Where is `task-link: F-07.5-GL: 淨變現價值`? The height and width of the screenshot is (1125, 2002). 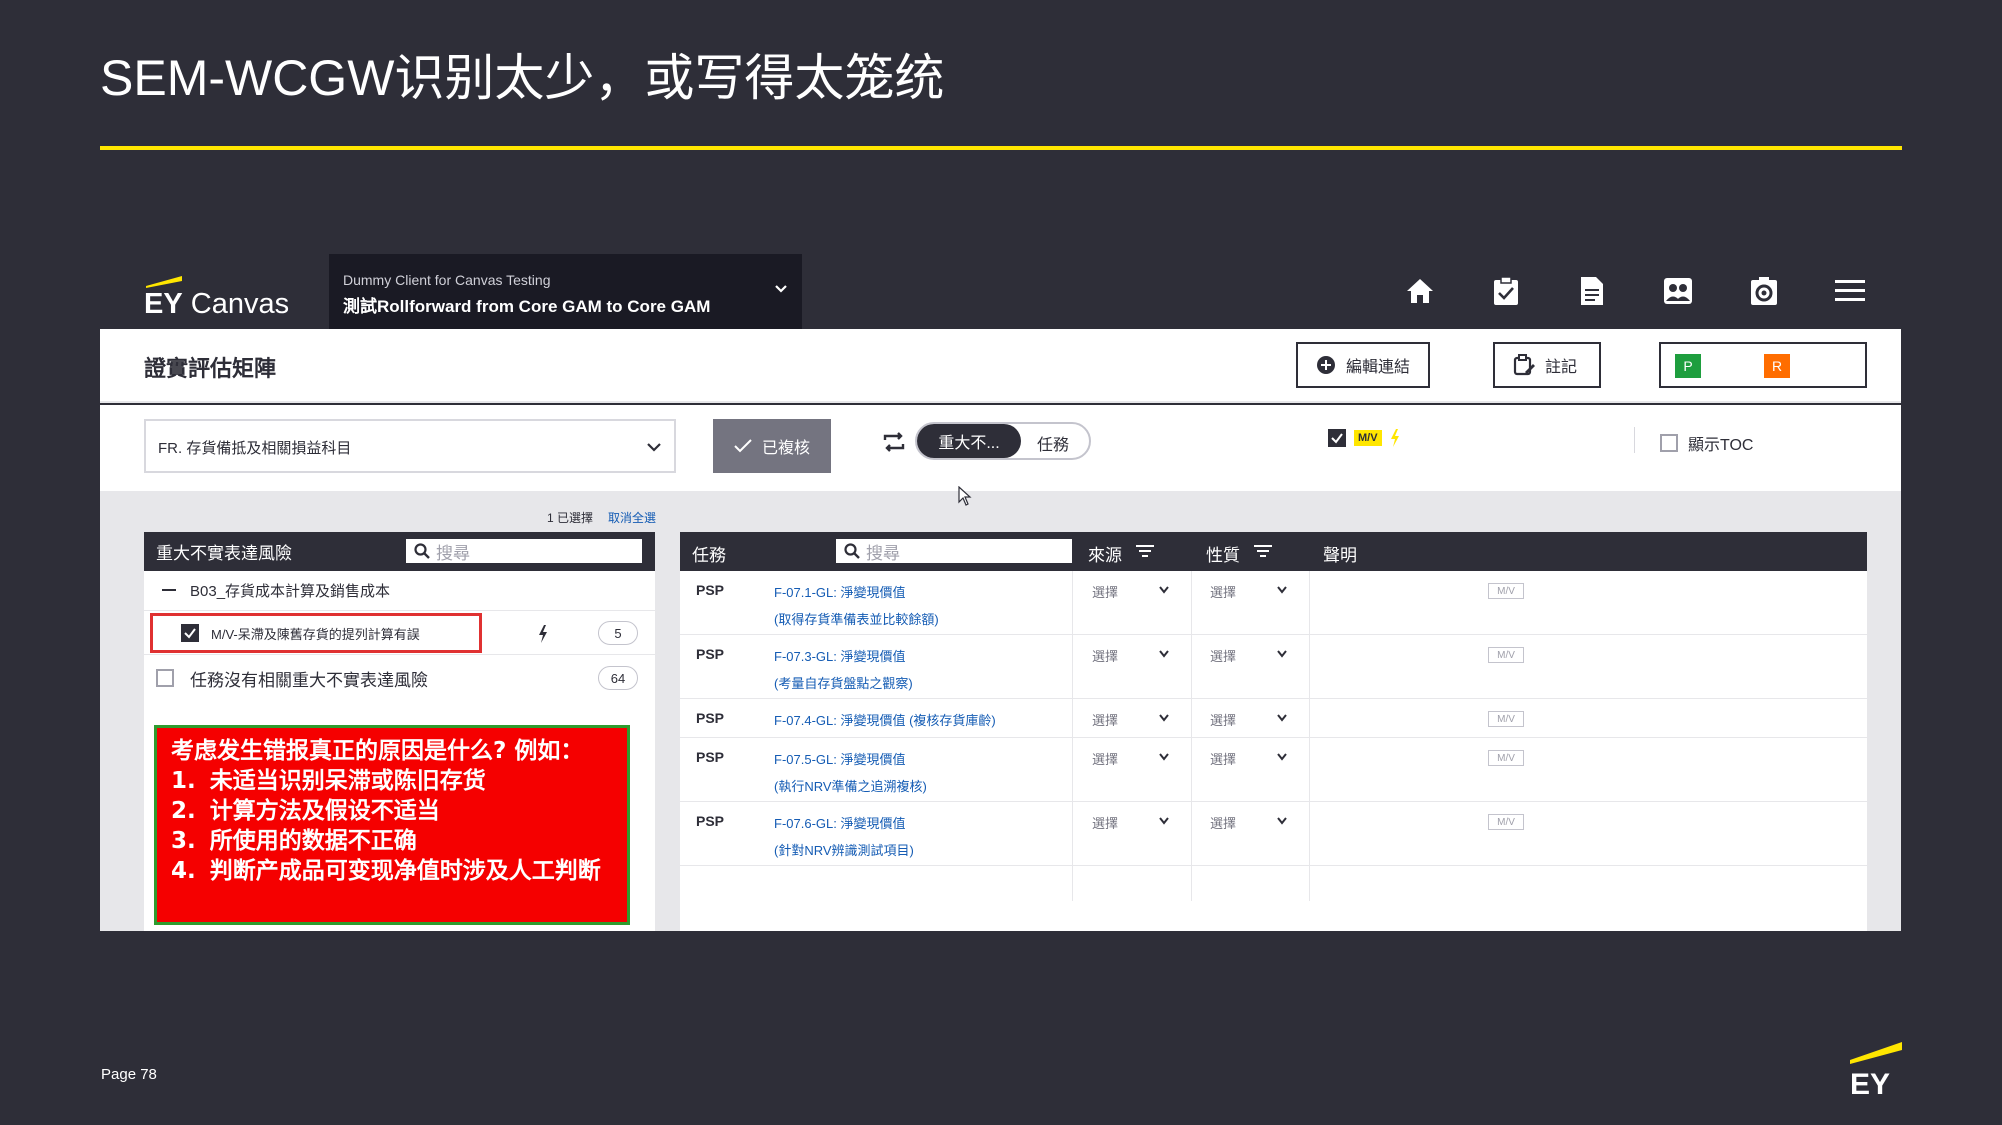 task-link: F-07.5-GL: 淨變現價值 is located at coordinates (839, 758).